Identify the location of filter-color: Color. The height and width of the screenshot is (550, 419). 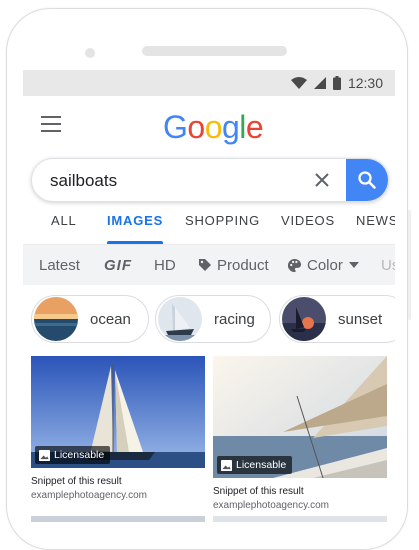
(323, 265).